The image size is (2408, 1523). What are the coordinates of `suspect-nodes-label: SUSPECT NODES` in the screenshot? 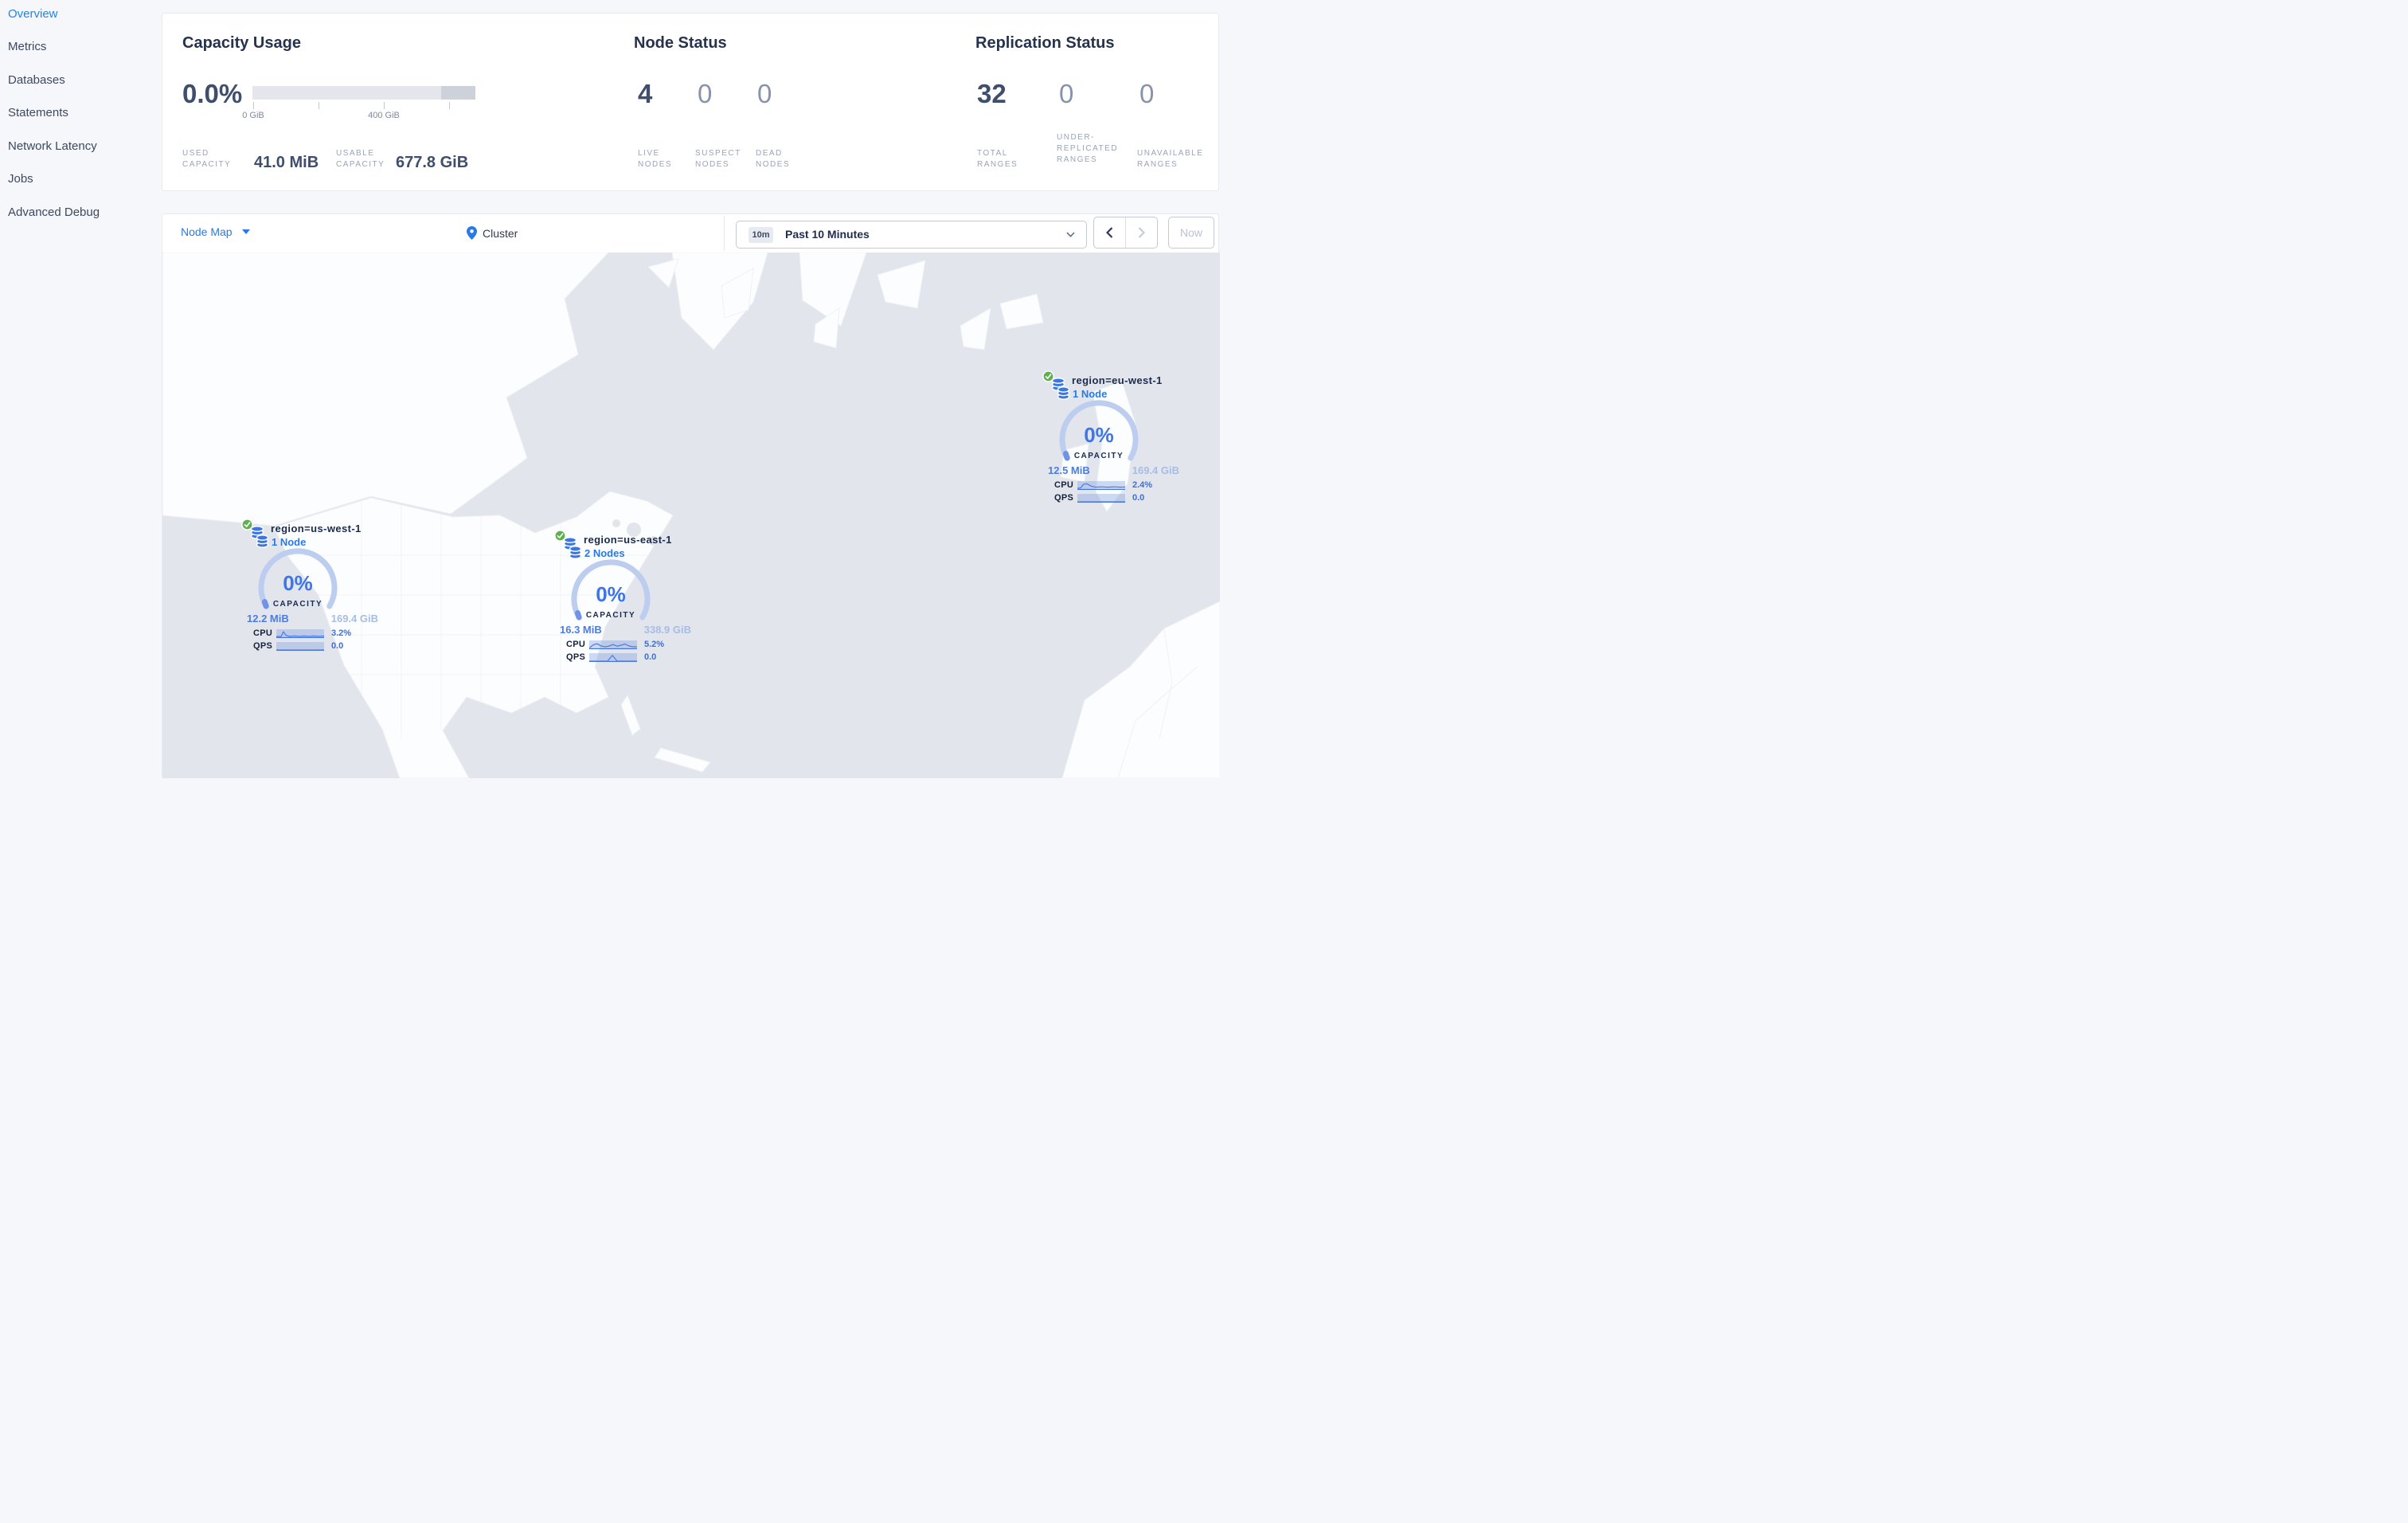 It's located at (718, 159).